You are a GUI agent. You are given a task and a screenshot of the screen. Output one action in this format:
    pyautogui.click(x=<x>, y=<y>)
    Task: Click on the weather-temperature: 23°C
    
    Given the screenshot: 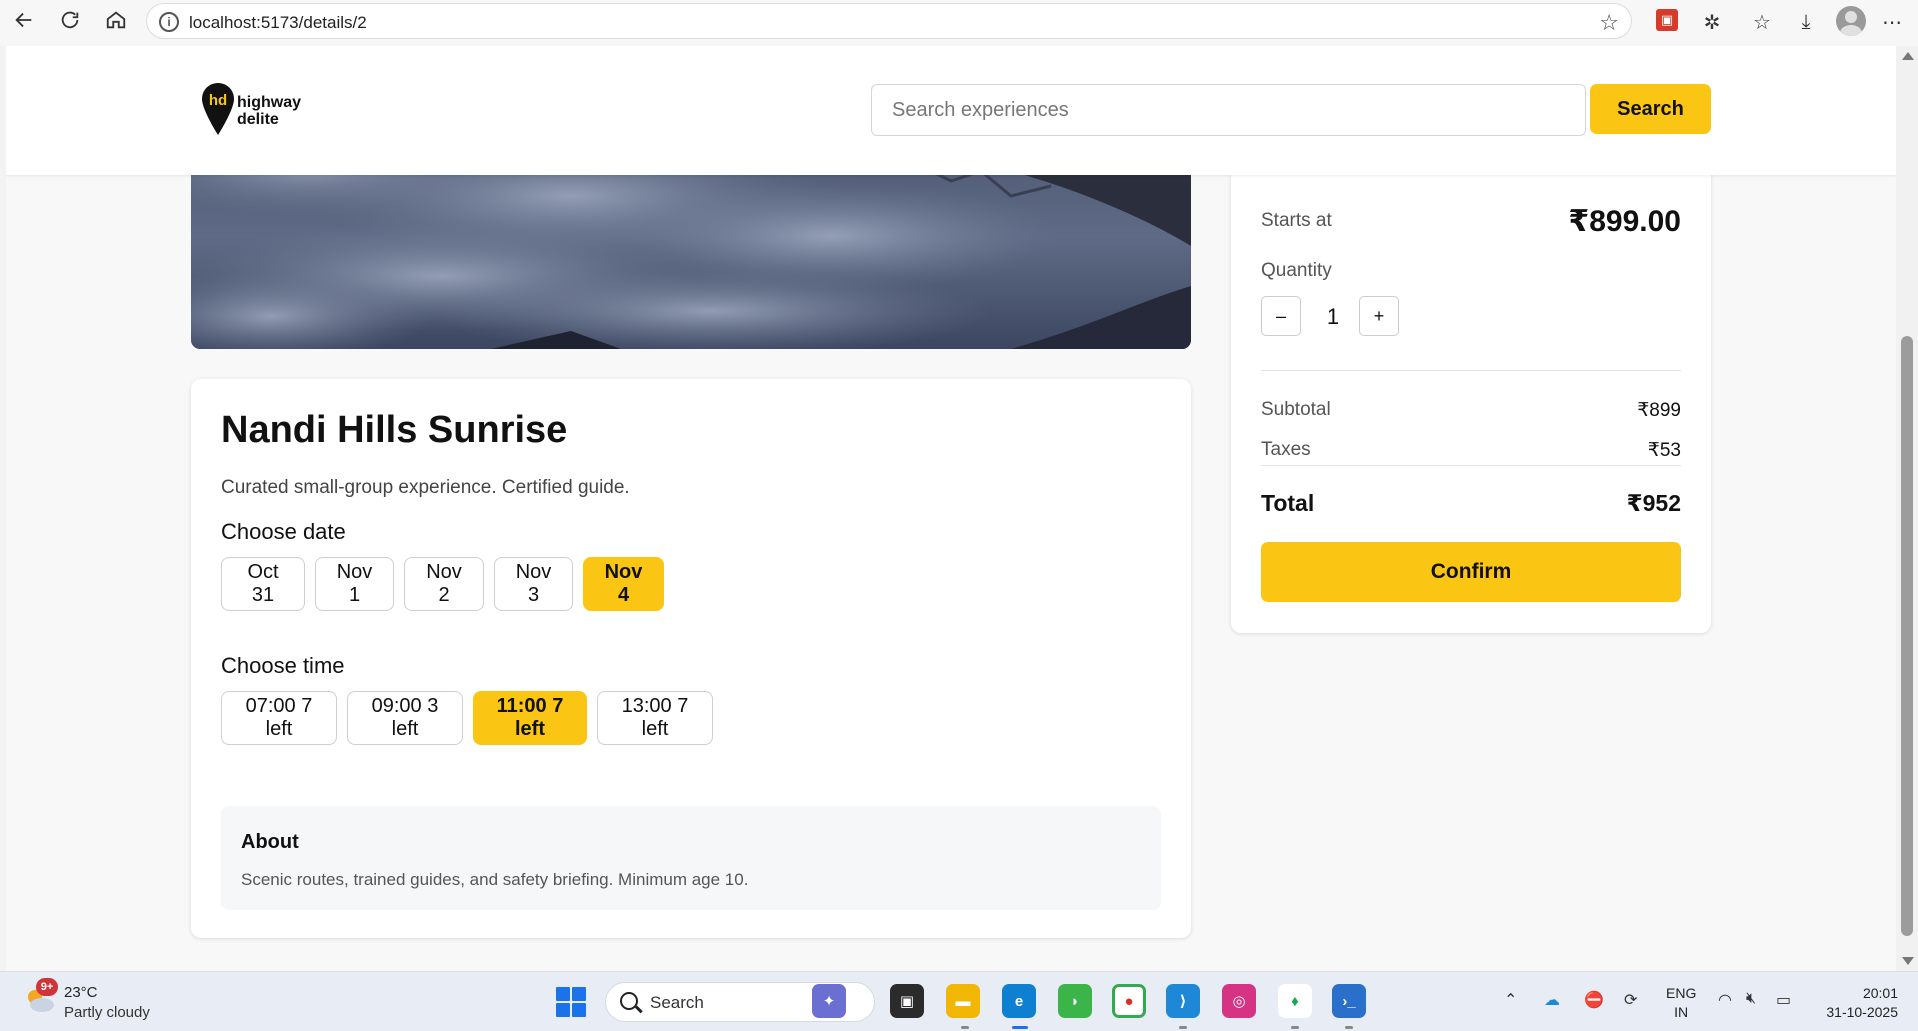 What is the action you would take?
    pyautogui.click(x=81, y=992)
    